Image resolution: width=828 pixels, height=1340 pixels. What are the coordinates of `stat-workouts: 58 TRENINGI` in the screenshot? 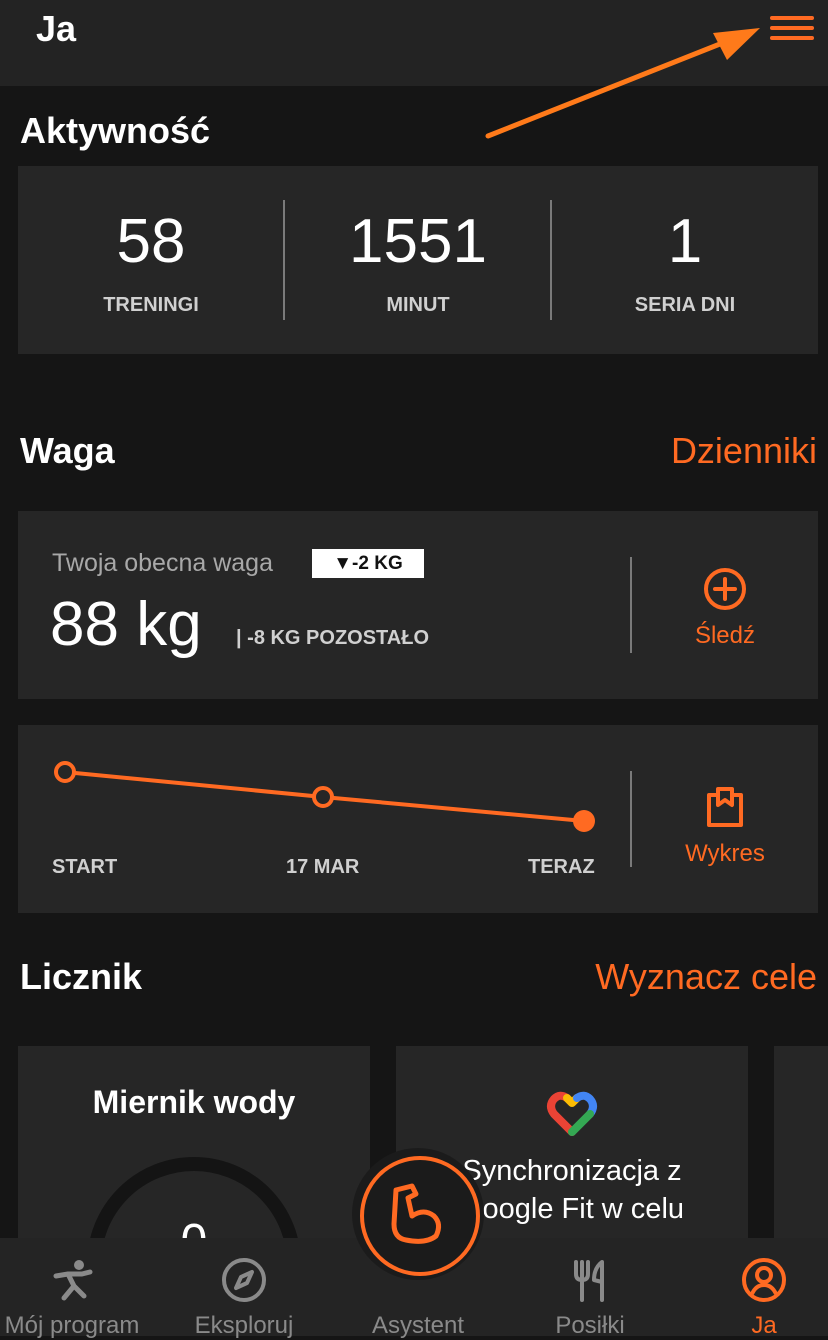 It's located at (151, 260).